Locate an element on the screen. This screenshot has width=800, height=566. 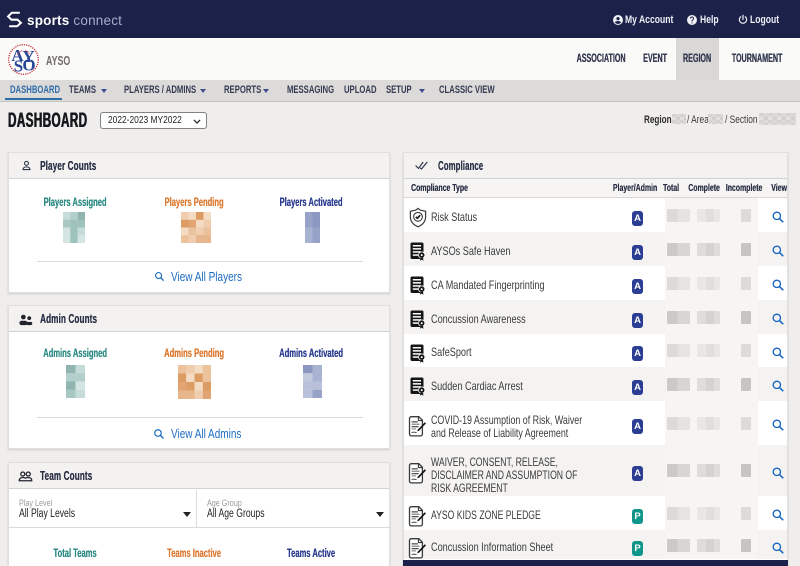
svg-text: O is located at coordinates (28, 65).